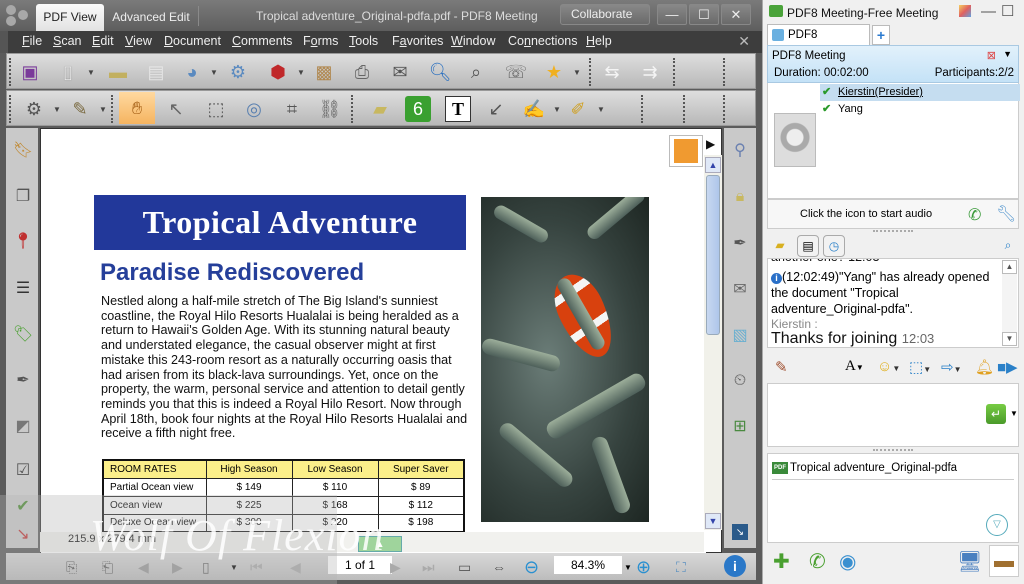  What do you see at coordinates (888, 366) in the screenshot?
I see `emoticon-icon: ☺▼` at bounding box center [888, 366].